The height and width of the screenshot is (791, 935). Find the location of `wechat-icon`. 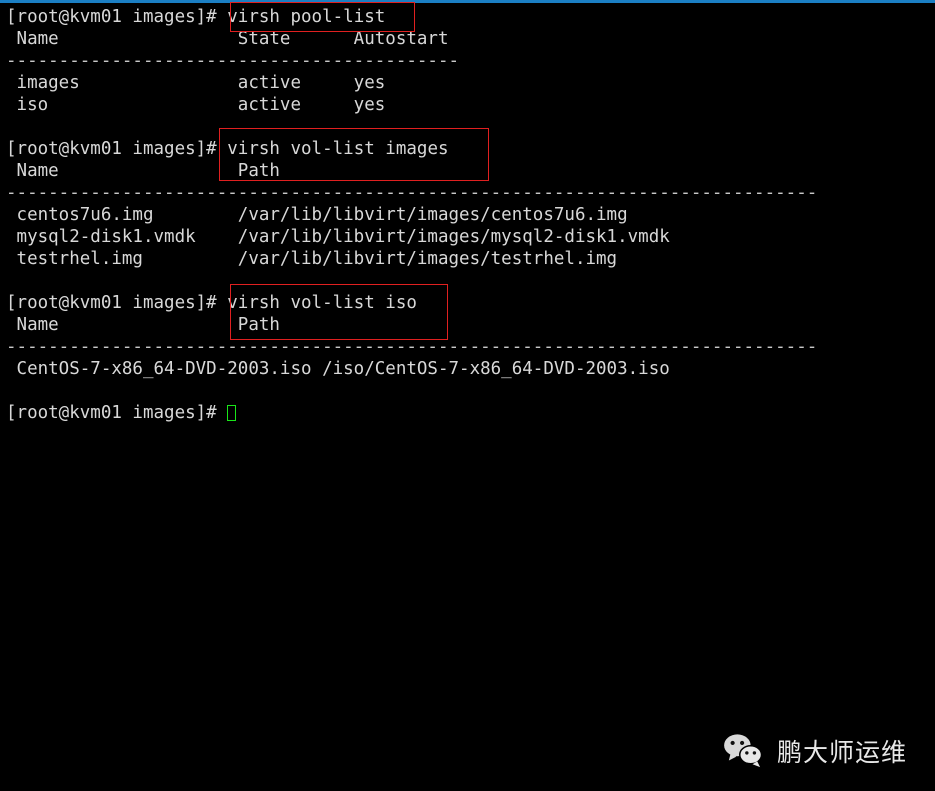

wechat-icon is located at coordinates (743, 751).